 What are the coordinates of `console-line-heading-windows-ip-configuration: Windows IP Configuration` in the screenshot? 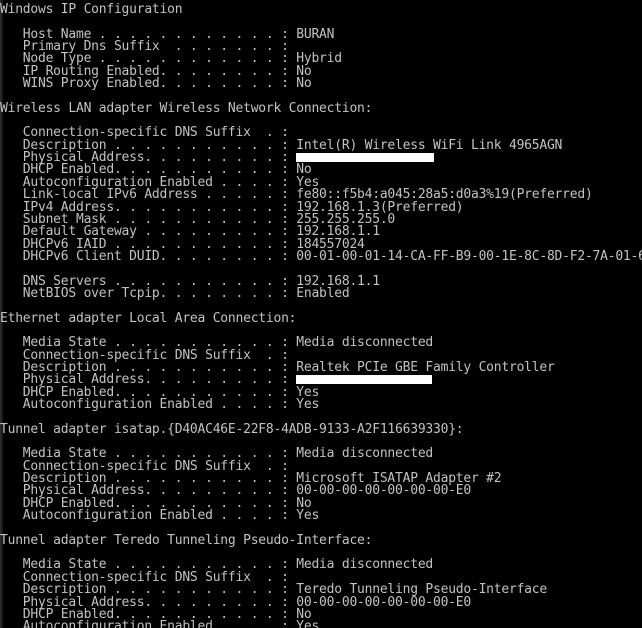 It's located at (91, 9).